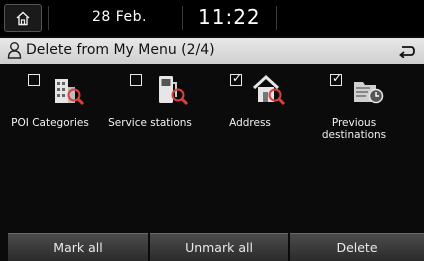 The height and width of the screenshot is (261, 424). What do you see at coordinates (250, 123) in the screenshot?
I see `menu-item-label: Address` at bounding box center [250, 123].